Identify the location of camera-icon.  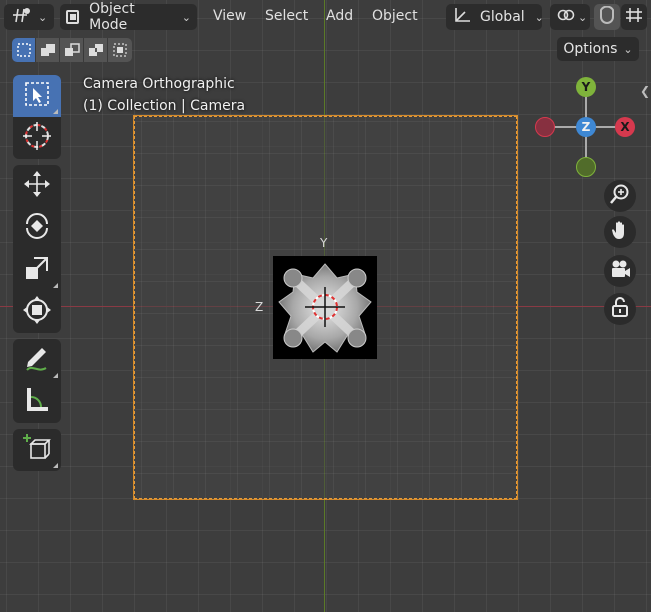
(620, 271).